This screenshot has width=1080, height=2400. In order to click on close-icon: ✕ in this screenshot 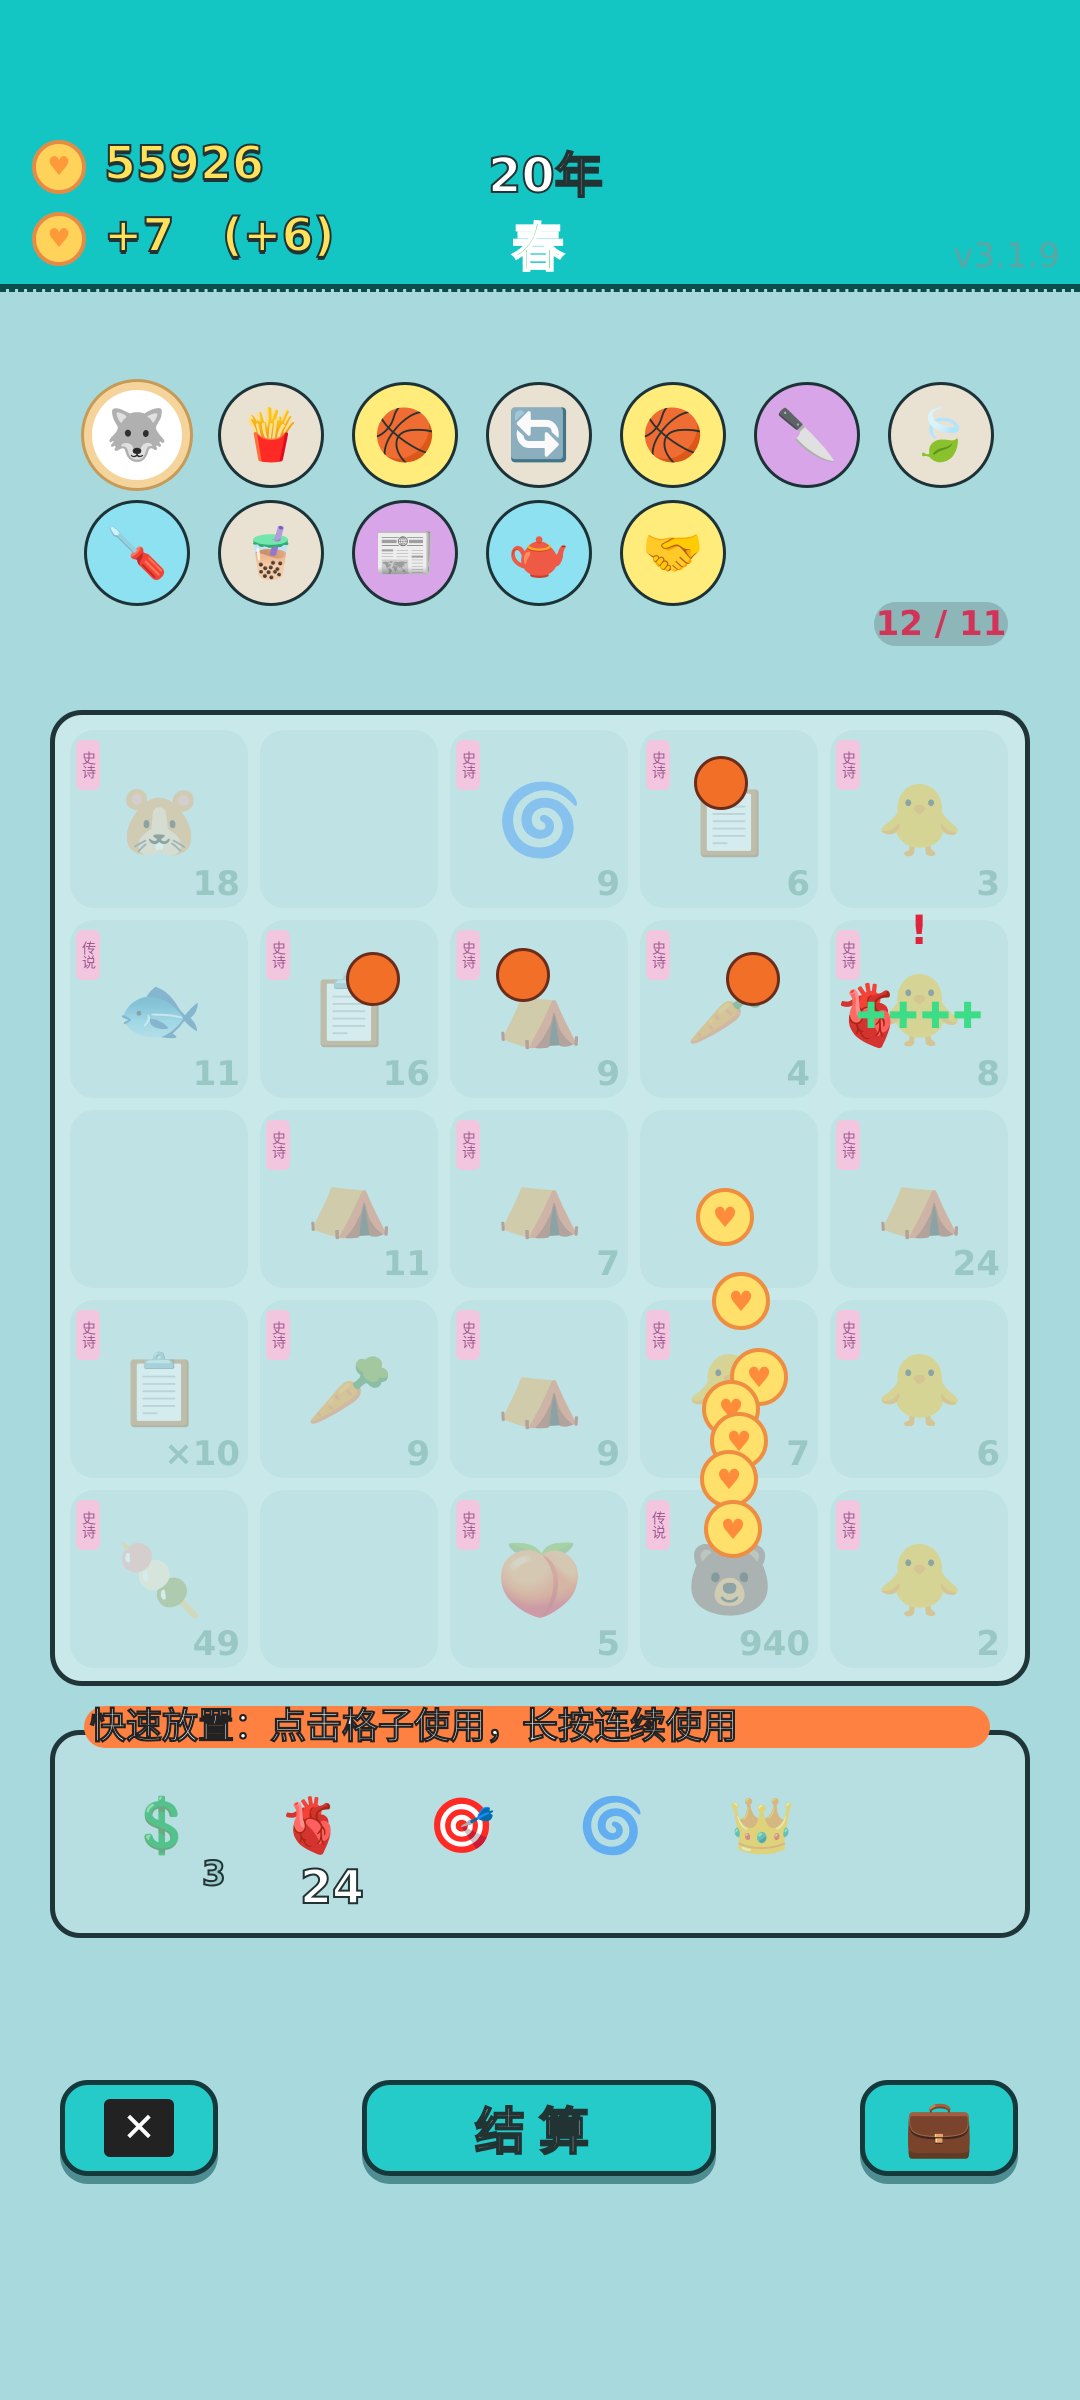, I will do `click(139, 2128)`.